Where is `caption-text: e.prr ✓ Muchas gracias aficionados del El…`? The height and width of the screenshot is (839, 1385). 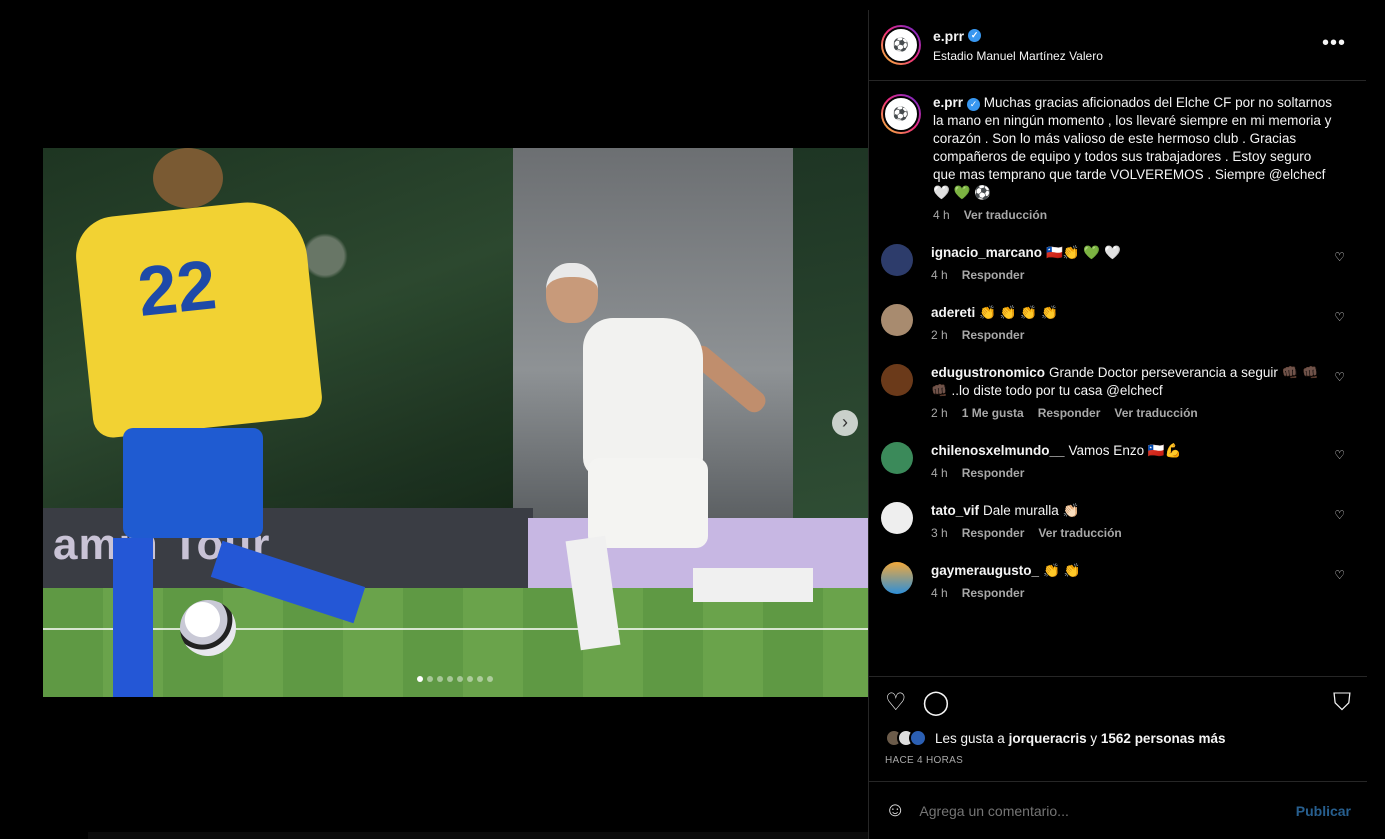
caption-text: e.prr ✓ Muchas gracias aficionados del El… is located at coordinates (1133, 148).